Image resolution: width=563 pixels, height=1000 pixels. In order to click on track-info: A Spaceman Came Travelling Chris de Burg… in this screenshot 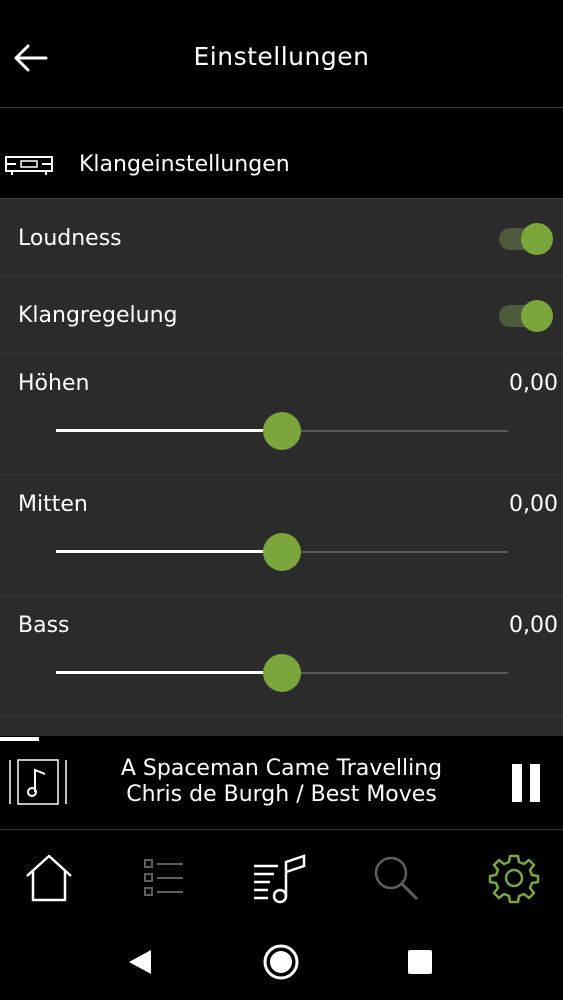, I will do `click(281, 782)`.